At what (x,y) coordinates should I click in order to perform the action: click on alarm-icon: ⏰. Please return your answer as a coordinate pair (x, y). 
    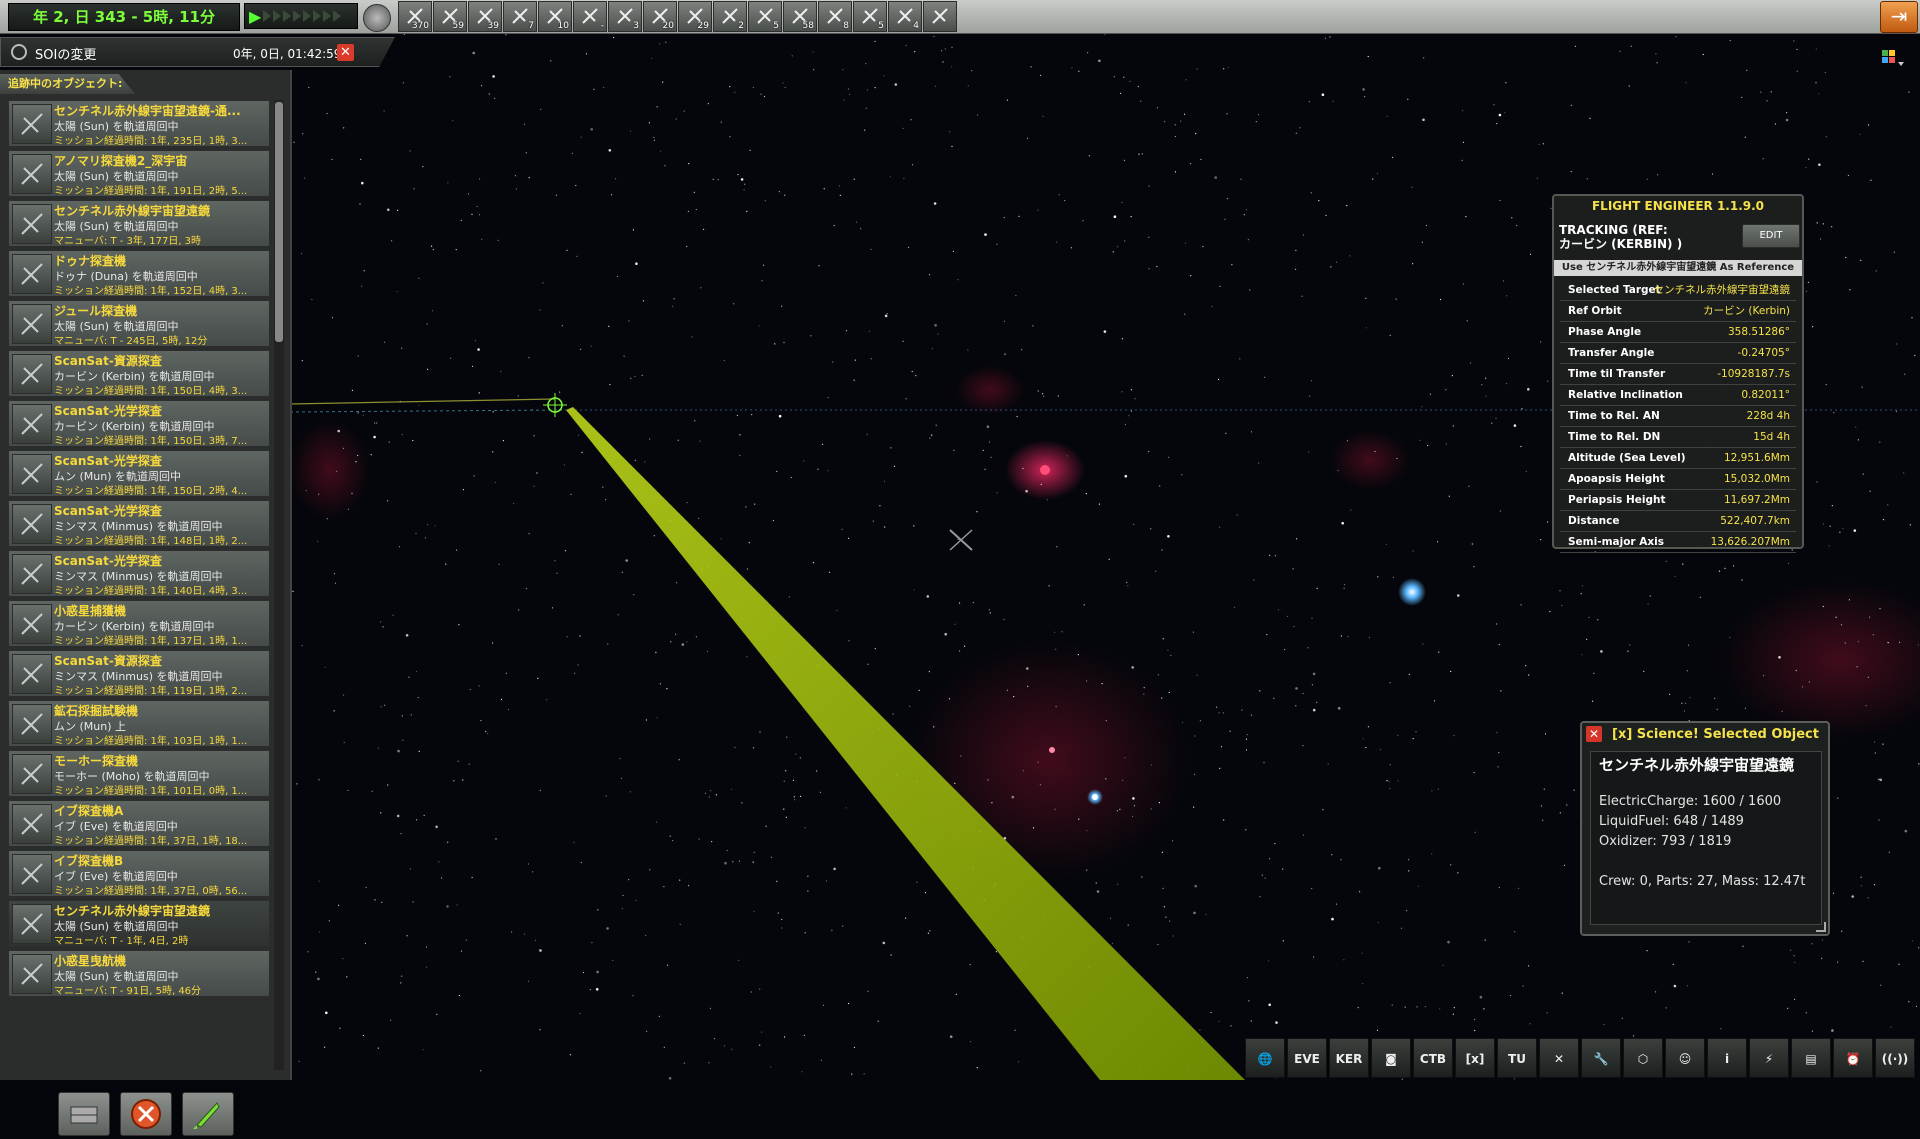
    Looking at the image, I should click on (1853, 1058).